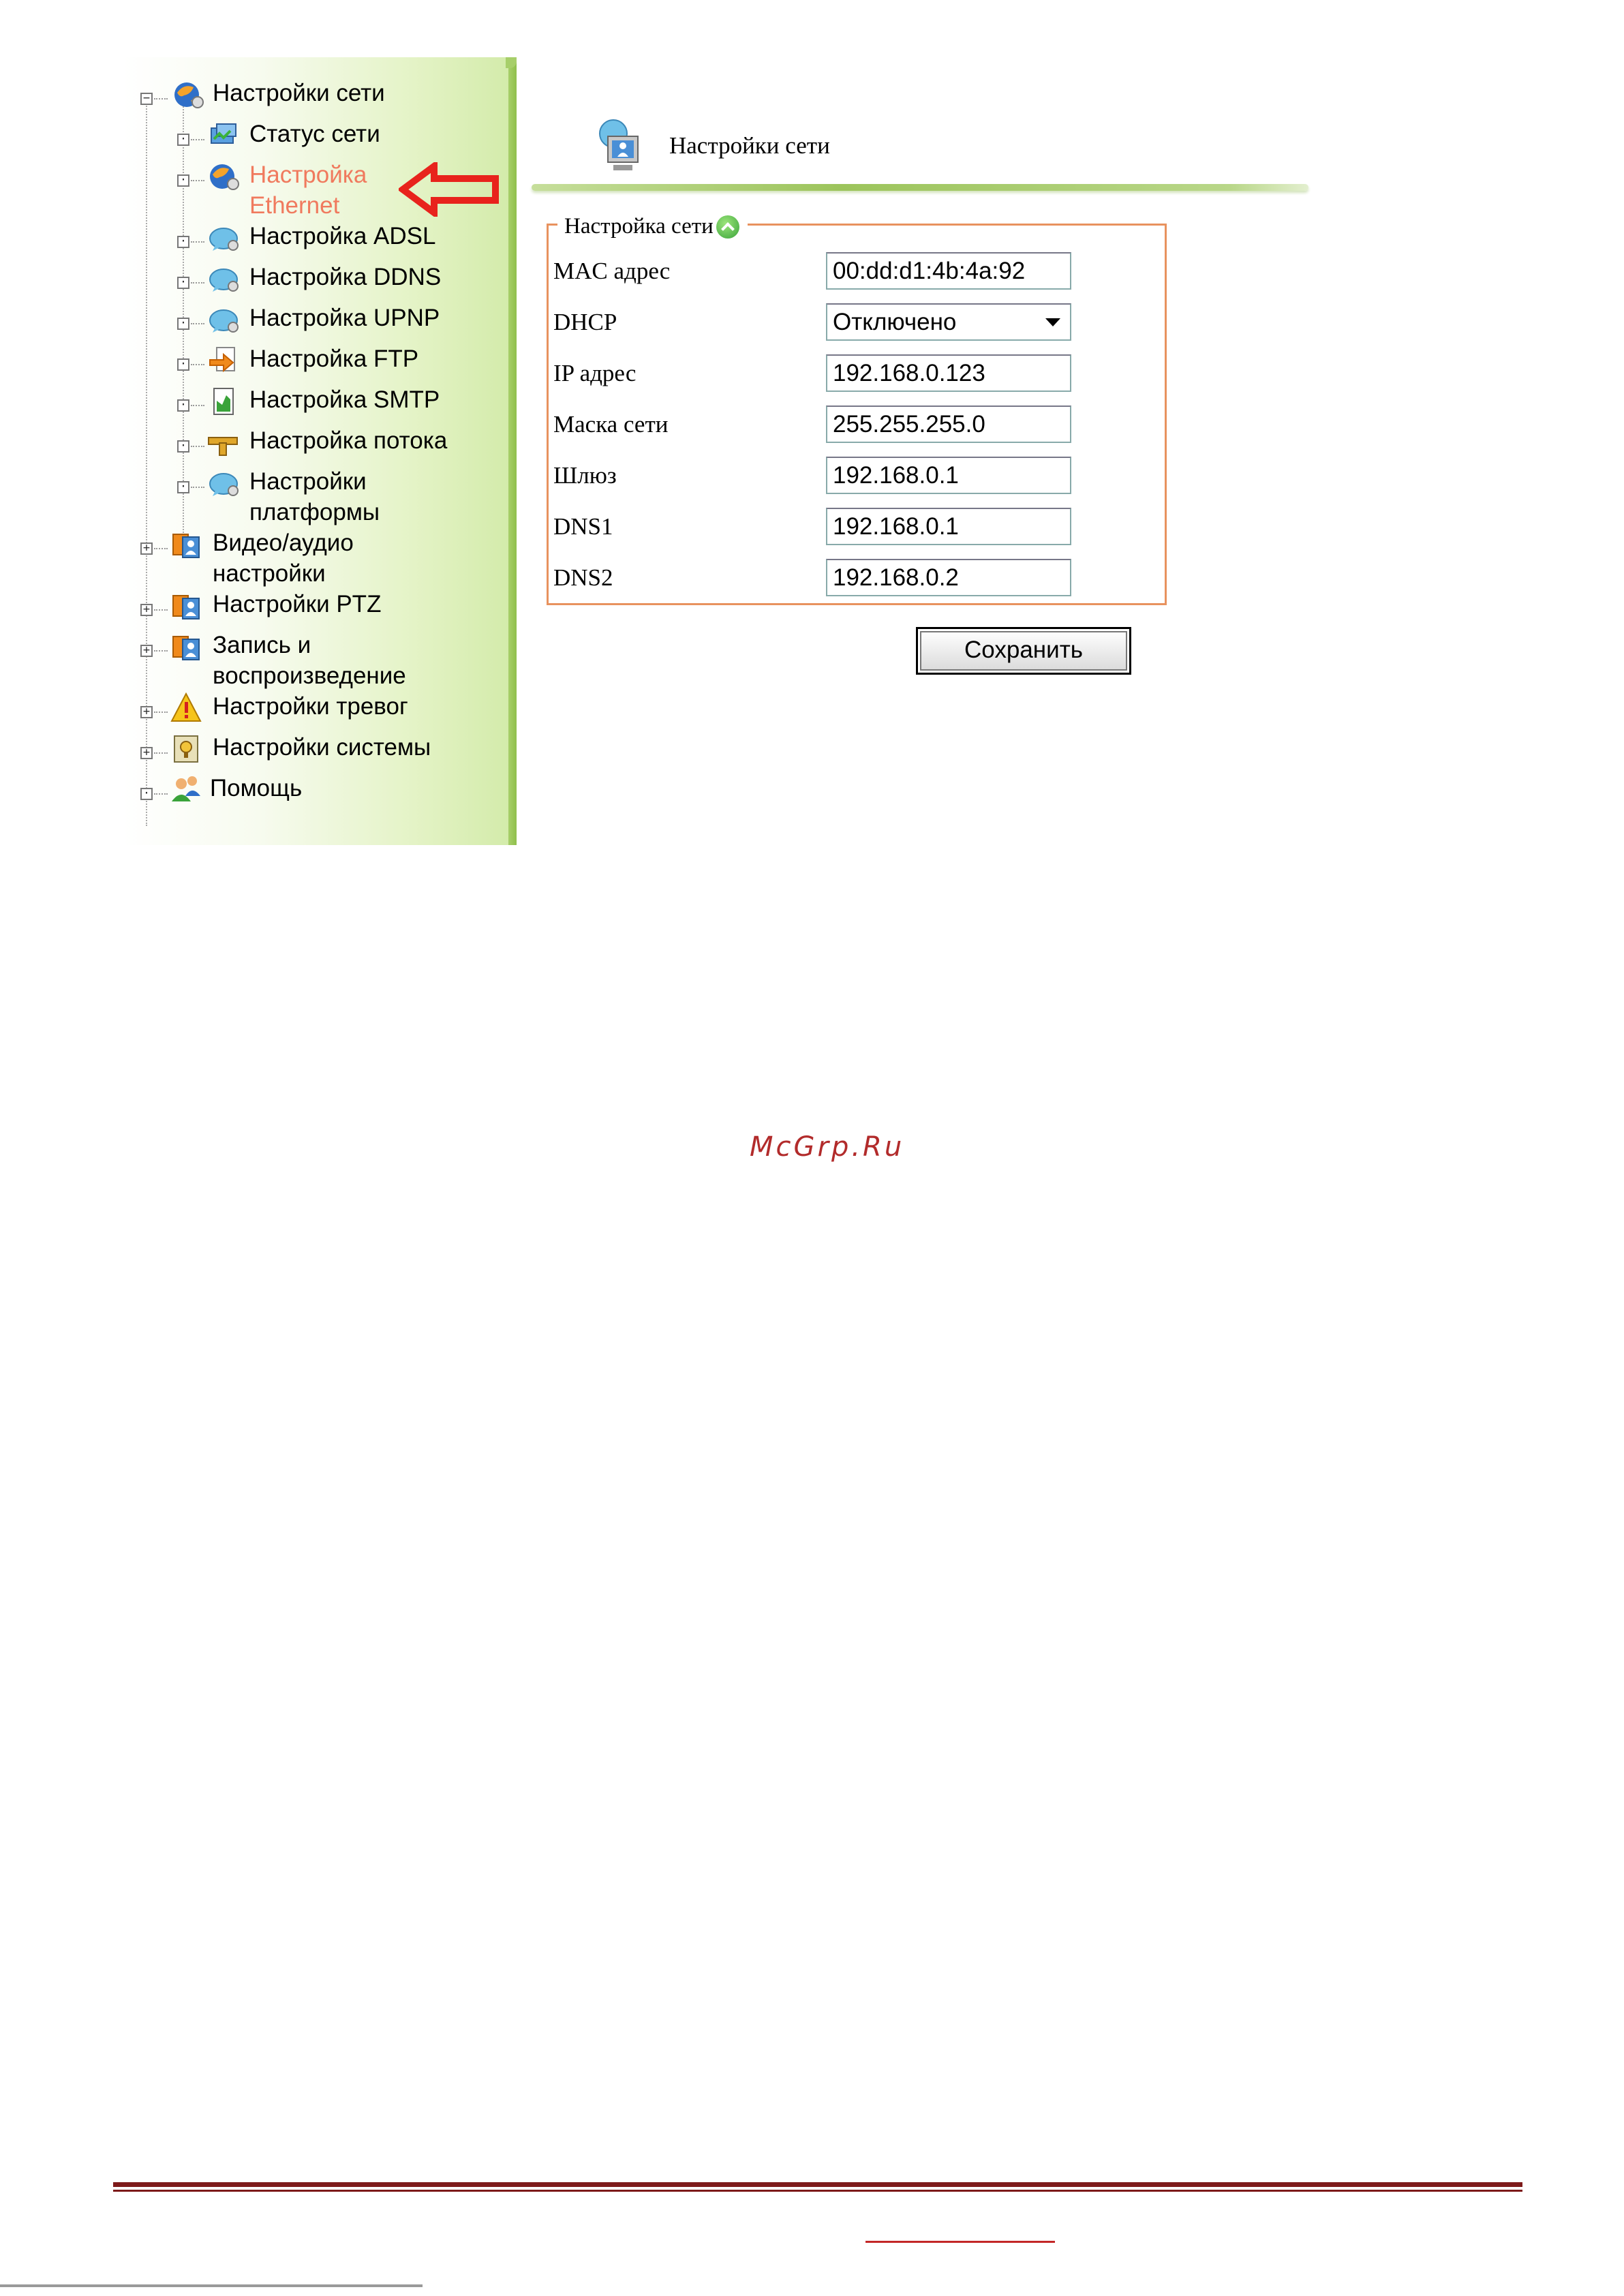  Describe the element at coordinates (895, 322) in the screenshot. I see `dhcp-selected-value: Отключено` at that location.